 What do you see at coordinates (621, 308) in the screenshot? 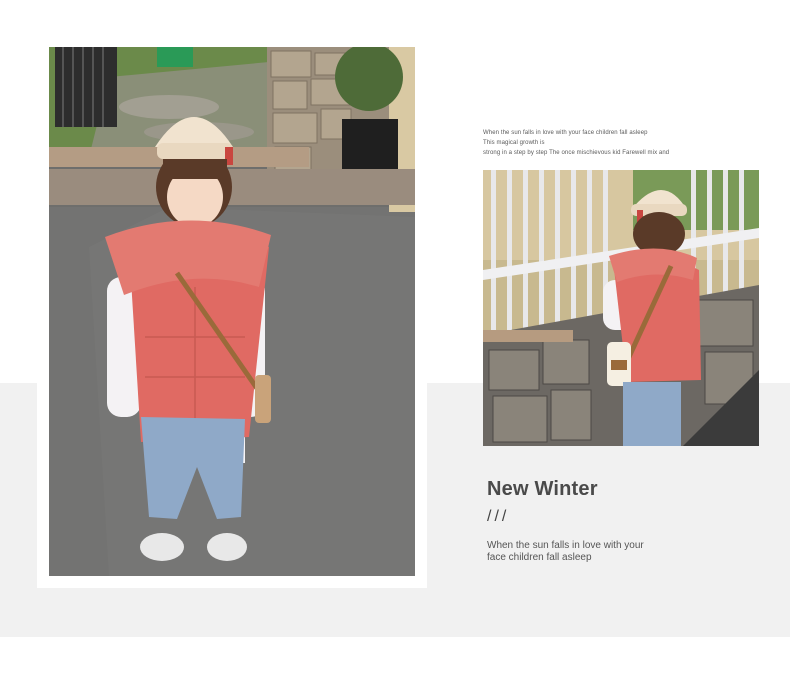
I see `product-photo-back` at bounding box center [621, 308].